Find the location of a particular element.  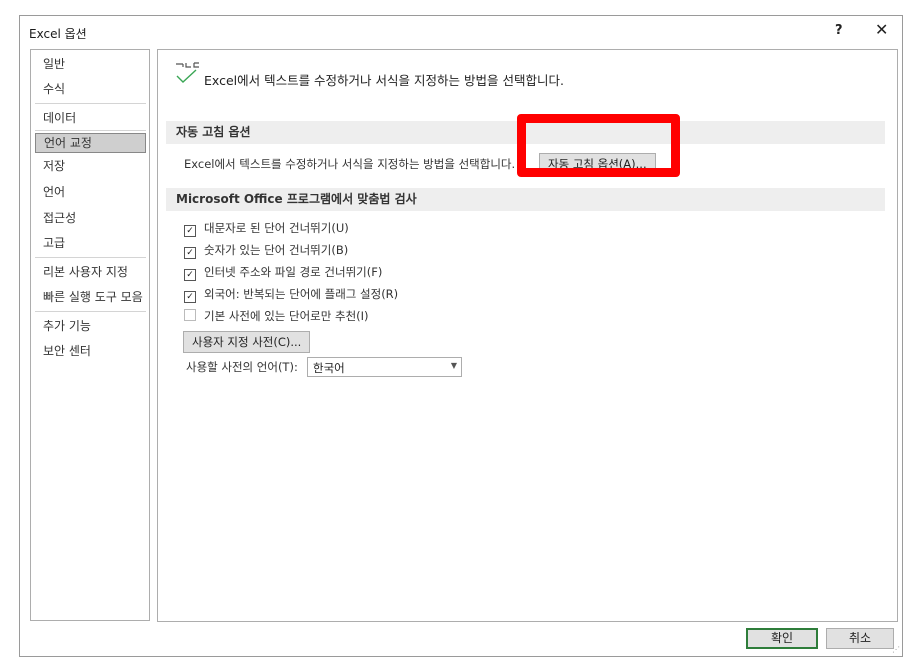

sidebar-item-trust-center: 보안 센터 is located at coordinates (90, 351).